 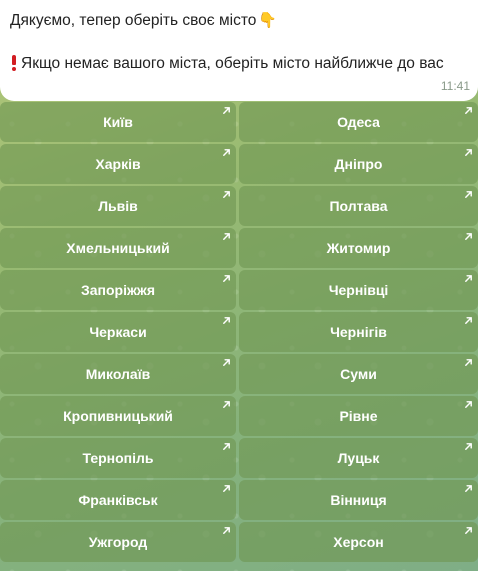 I want to click on city-button-label: Миколаїв, so click(x=118, y=374).